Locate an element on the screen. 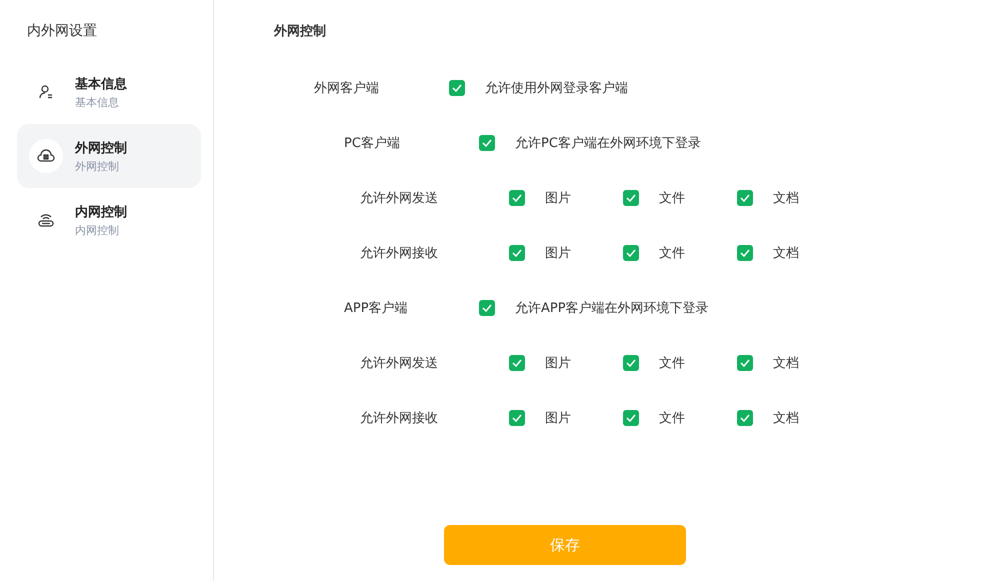 Image resolution: width=981 pixels, height=581 pixels. sidebar-item: 内网控制 内网控制 is located at coordinates (109, 220).